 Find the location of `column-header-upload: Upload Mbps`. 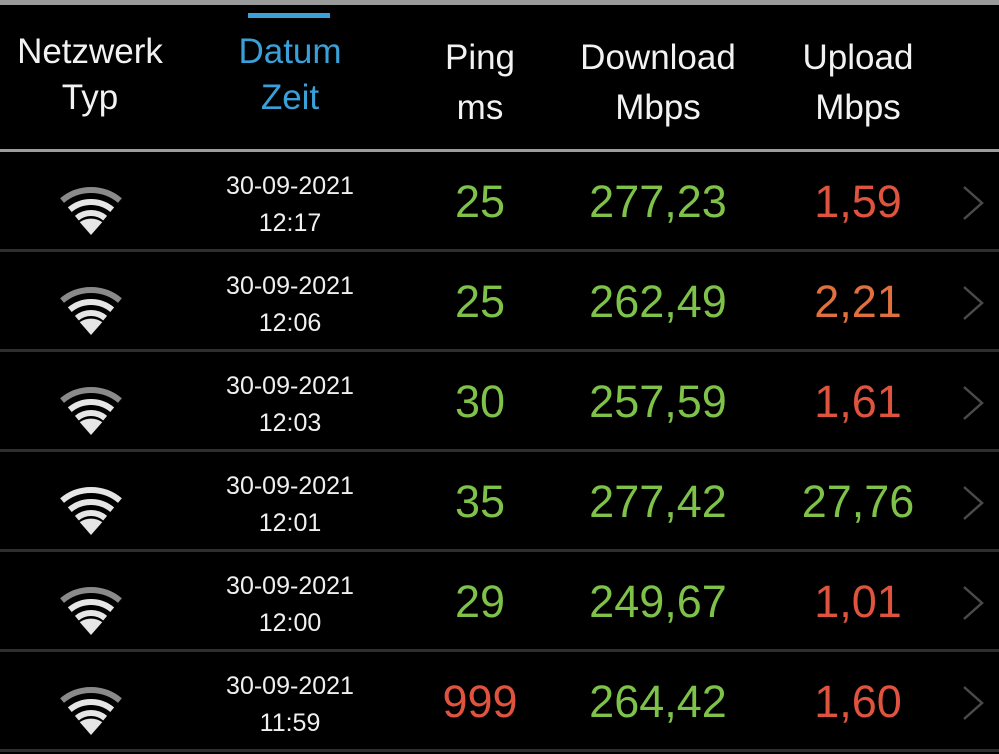

column-header-upload: Upload Mbps is located at coordinates (858, 83).